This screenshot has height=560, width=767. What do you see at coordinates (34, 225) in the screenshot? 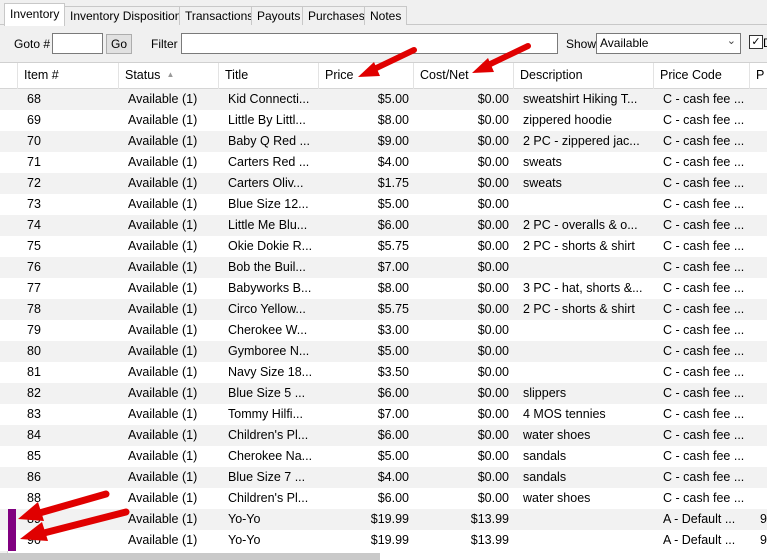
I see `cell-item-number: 74` at bounding box center [34, 225].